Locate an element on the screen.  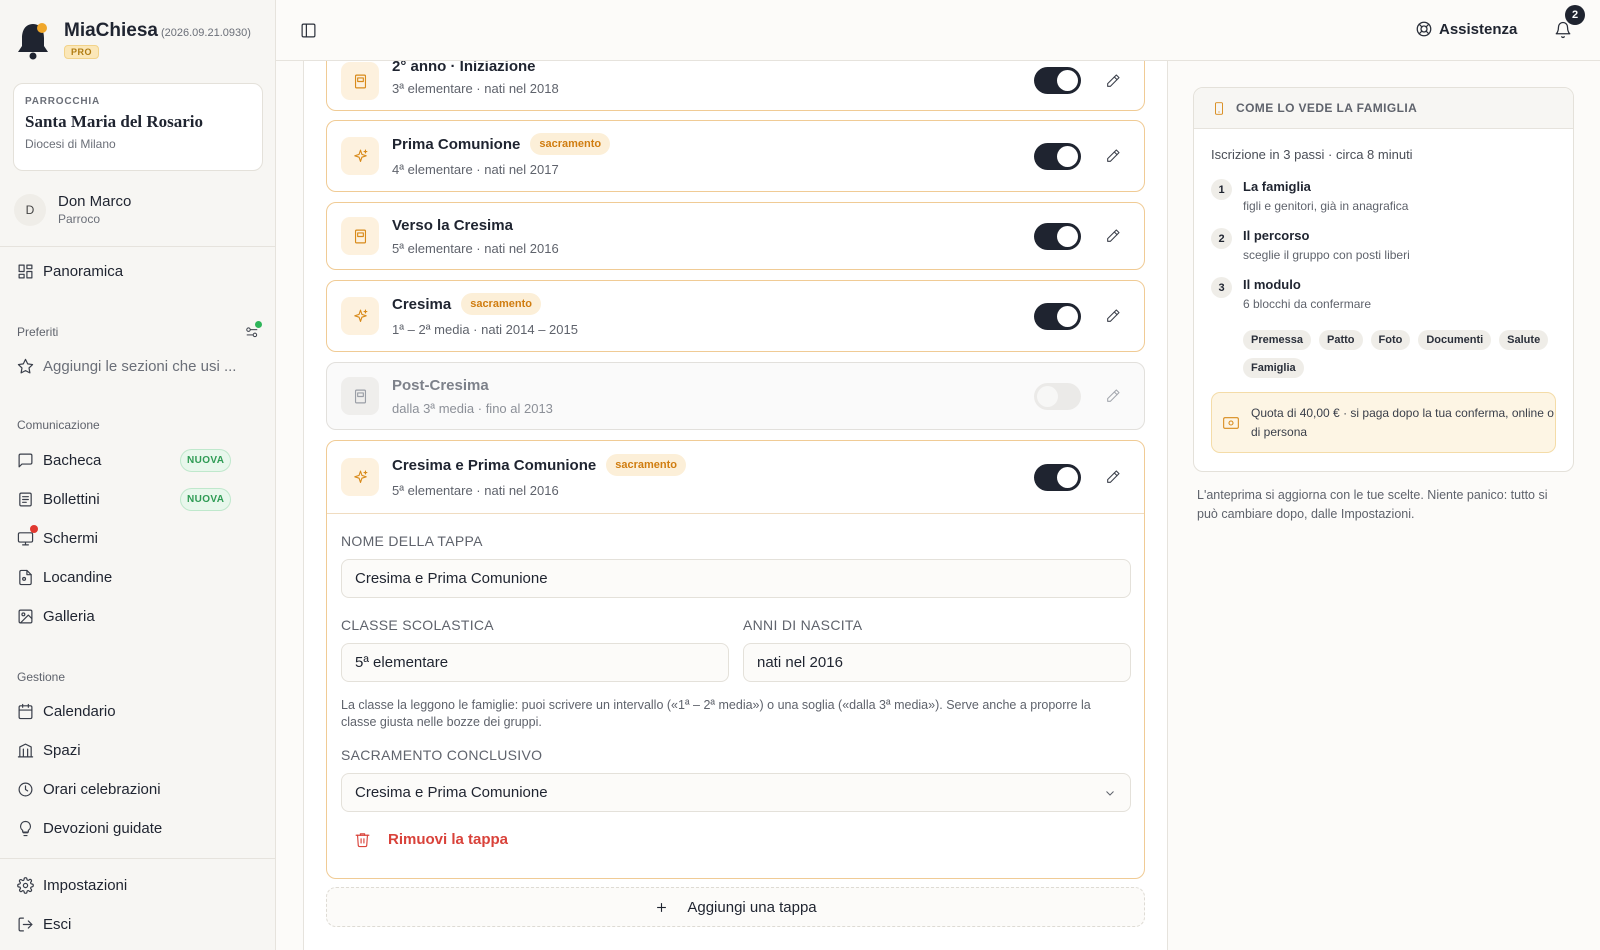
notification-count: 2 is located at coordinates (1575, 15).